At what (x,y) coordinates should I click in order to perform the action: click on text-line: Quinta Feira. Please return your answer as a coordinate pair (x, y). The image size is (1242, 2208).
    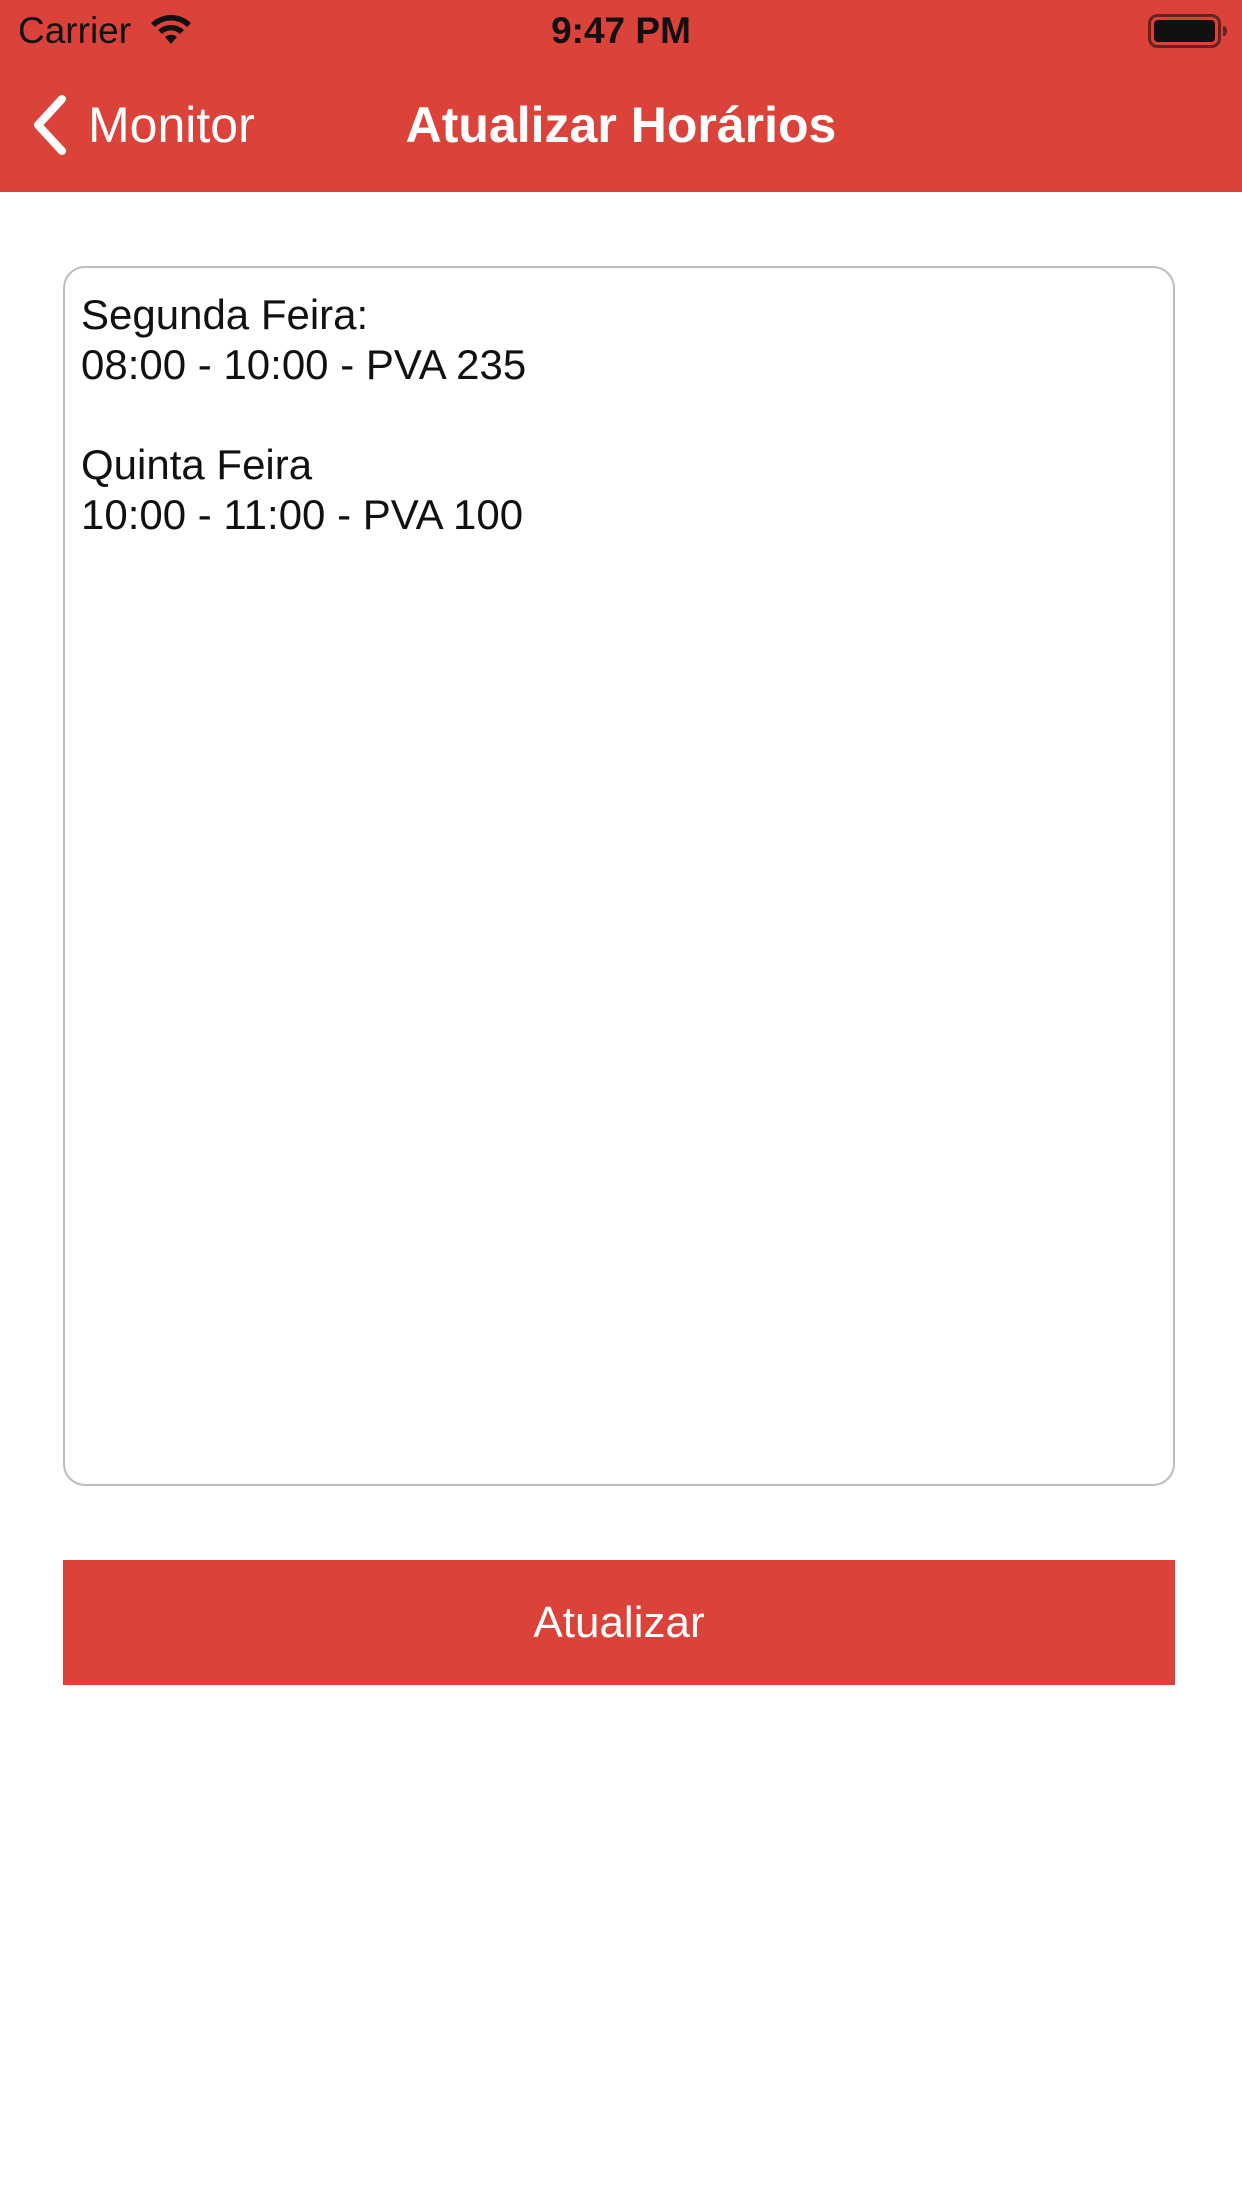
    Looking at the image, I should click on (197, 464).